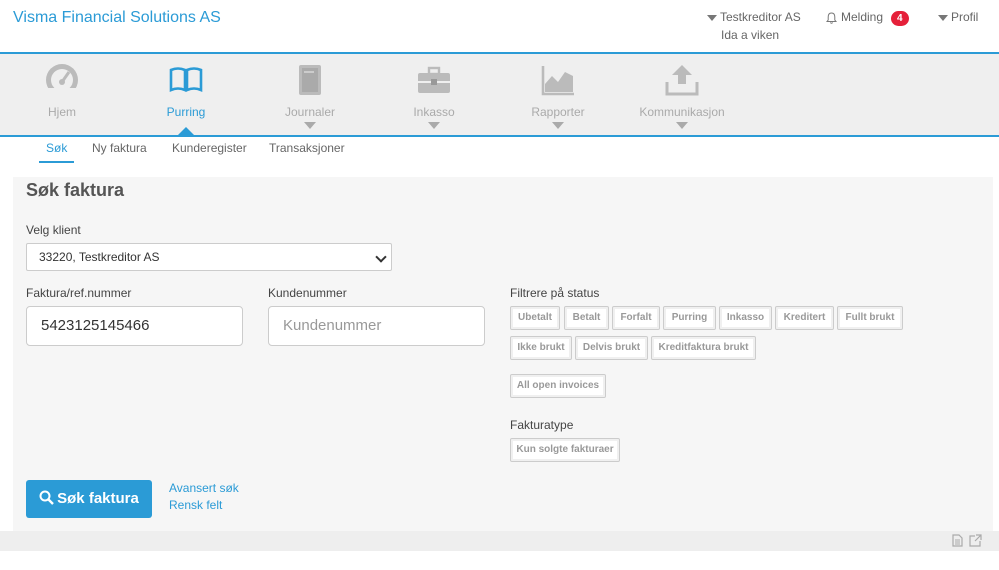 The height and width of the screenshot is (570, 999). I want to click on status-delvis-brukt-button: Delvis brukt, so click(611, 348).